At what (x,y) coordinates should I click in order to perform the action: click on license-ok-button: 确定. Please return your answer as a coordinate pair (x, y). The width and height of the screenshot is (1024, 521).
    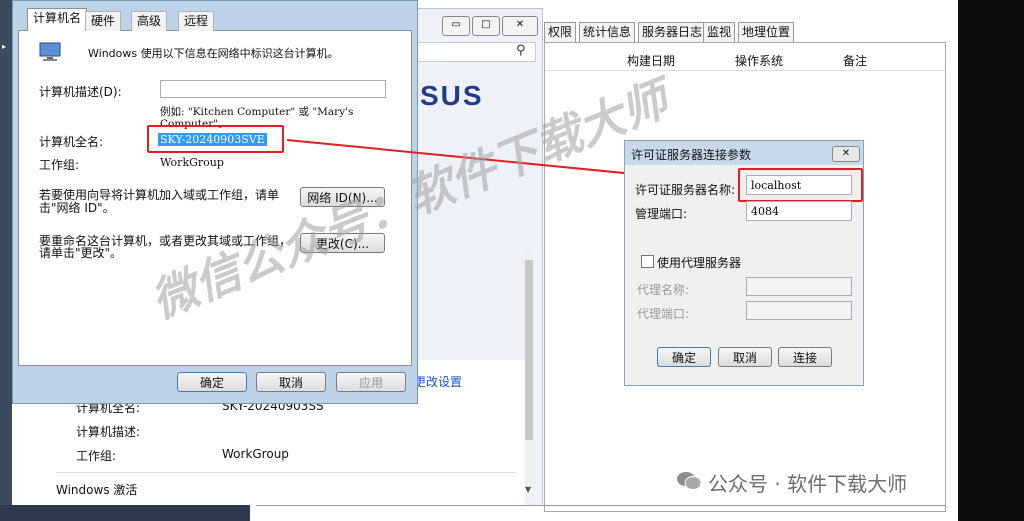
    Looking at the image, I should click on (684, 357).